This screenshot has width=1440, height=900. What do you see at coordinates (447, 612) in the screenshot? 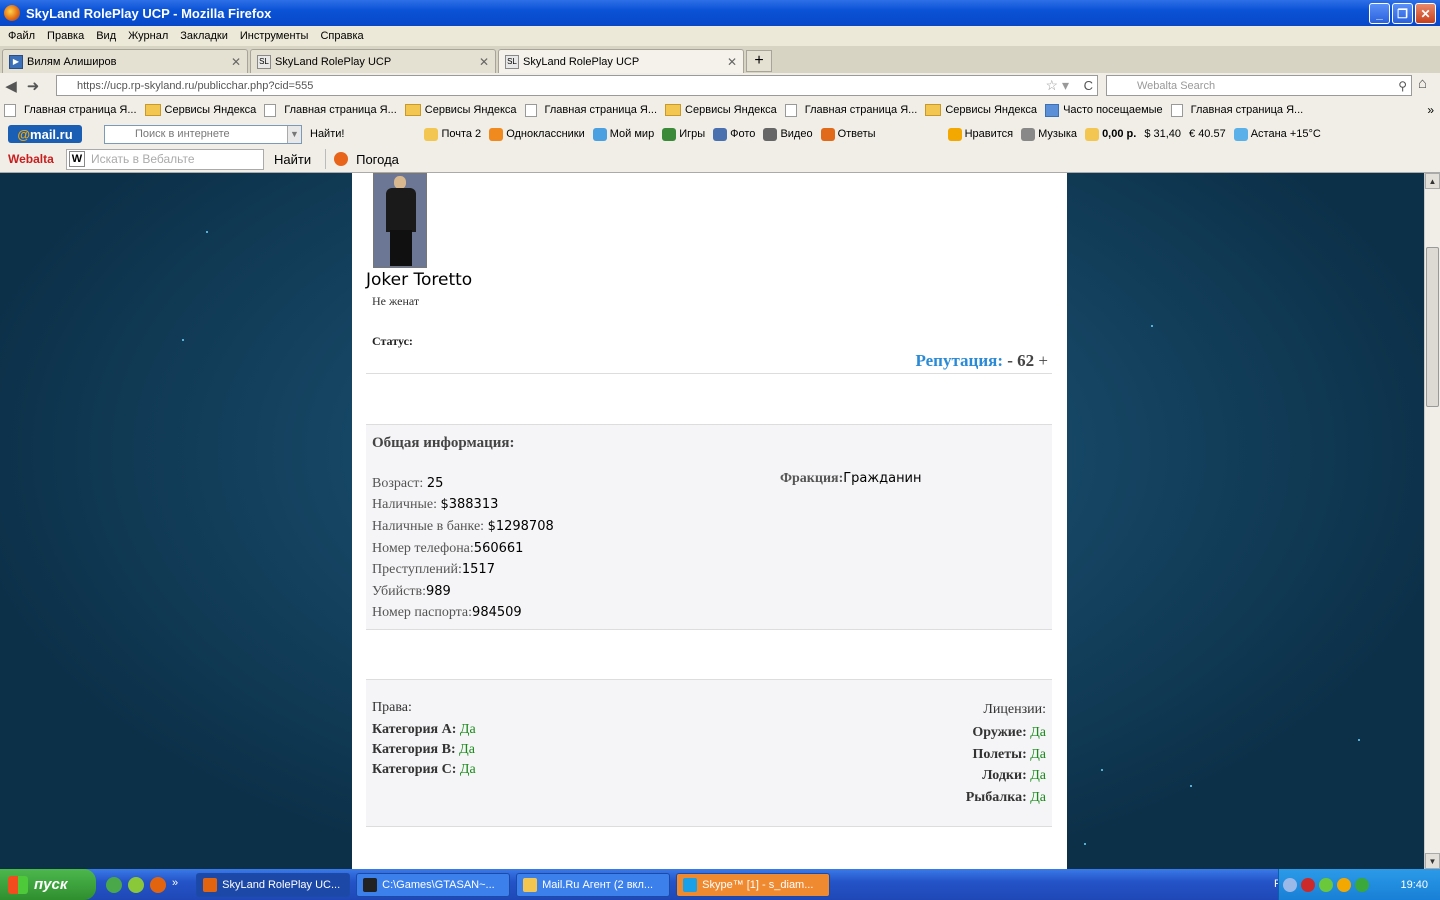
I see `info-row-passport: Номер паспорта:984509` at bounding box center [447, 612].